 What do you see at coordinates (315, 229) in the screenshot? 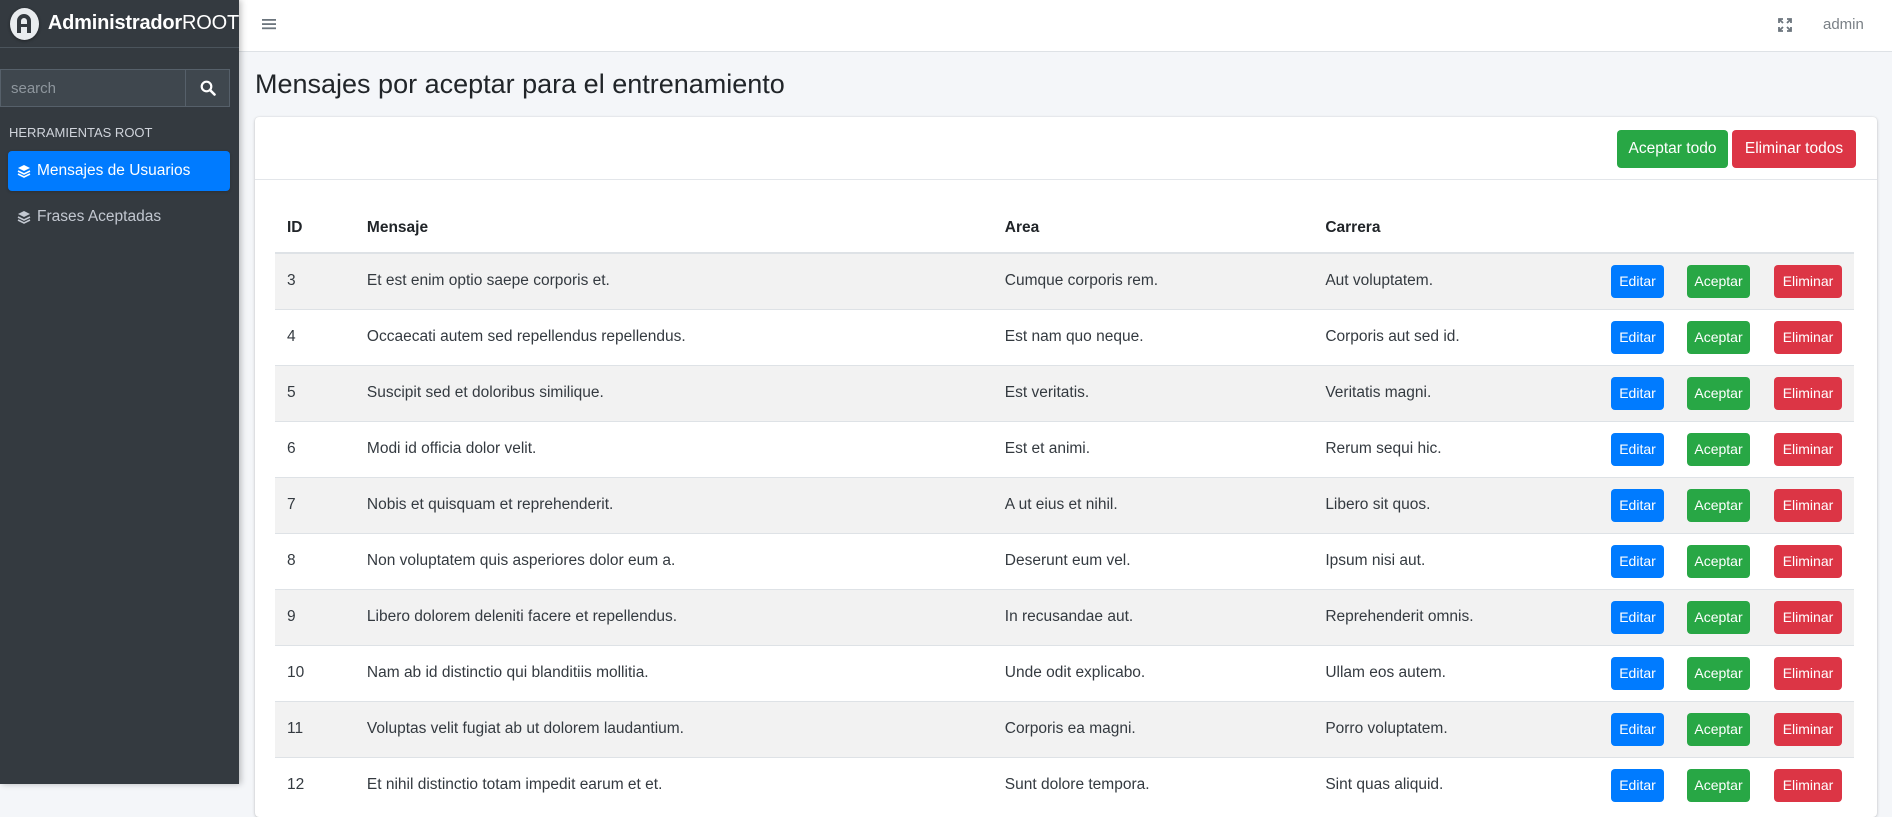
I see `column-header-id: ID` at bounding box center [315, 229].